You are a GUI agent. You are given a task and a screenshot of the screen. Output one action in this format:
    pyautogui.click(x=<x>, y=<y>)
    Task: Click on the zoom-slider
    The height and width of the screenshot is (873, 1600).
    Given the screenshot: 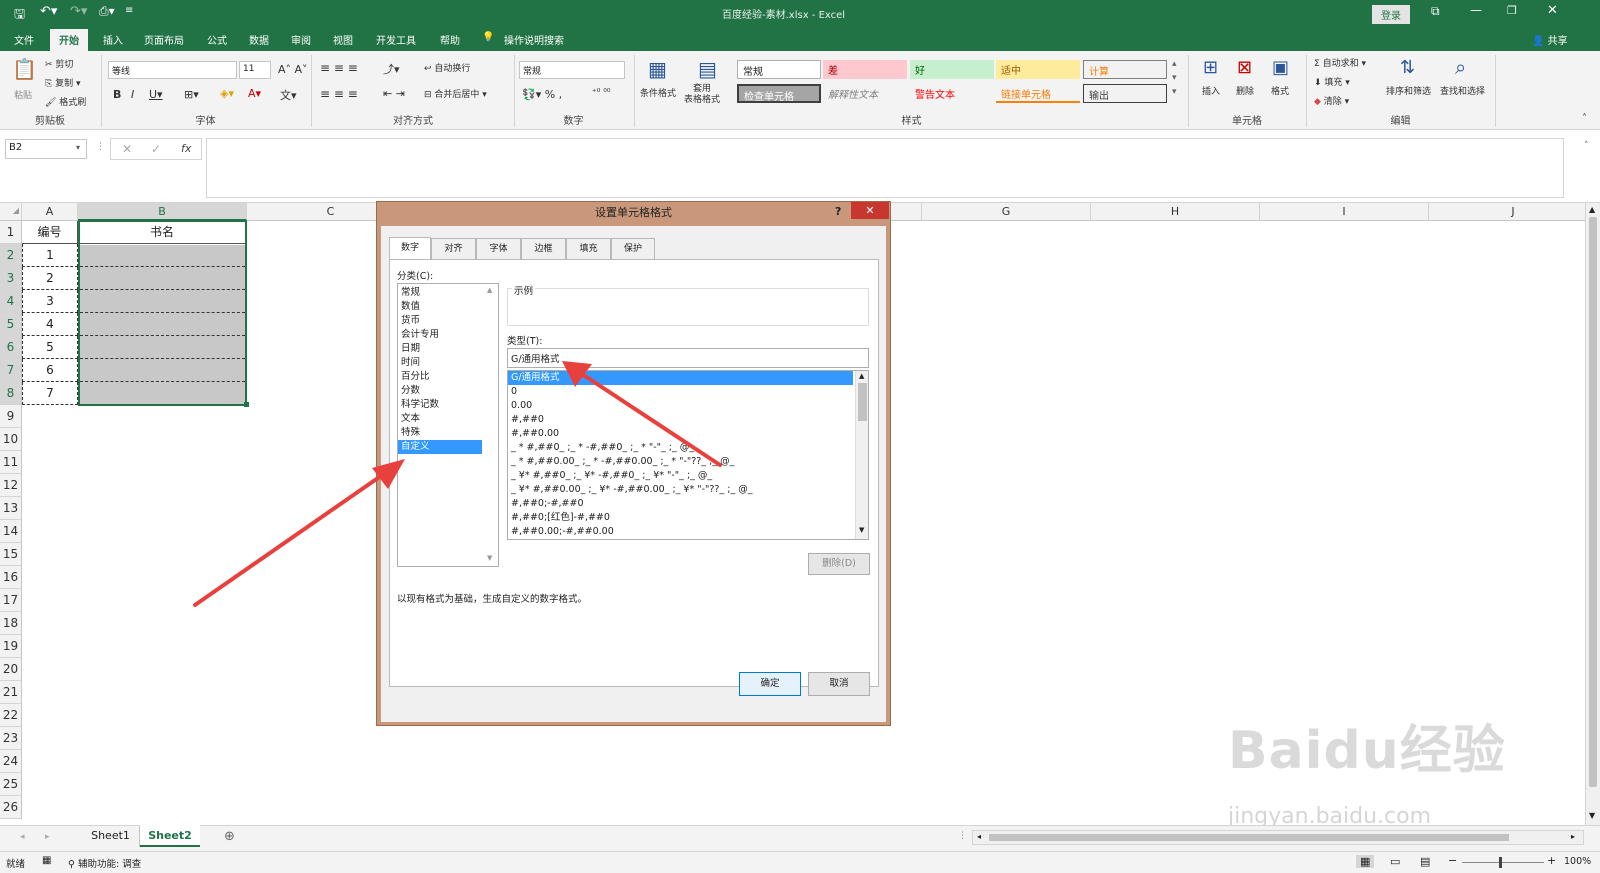 What is the action you would take?
    pyautogui.click(x=1503, y=862)
    